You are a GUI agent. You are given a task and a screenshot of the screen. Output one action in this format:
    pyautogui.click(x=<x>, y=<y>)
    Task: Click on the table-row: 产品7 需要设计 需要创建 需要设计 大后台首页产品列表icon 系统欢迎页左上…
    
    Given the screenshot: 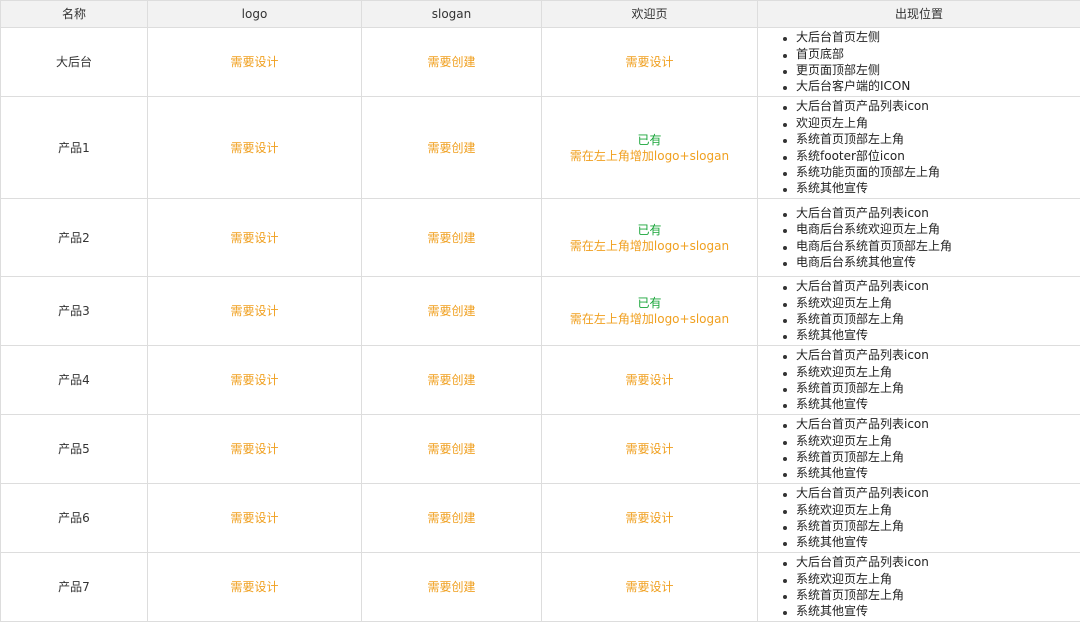 What is the action you would take?
    pyautogui.click(x=540, y=587)
    